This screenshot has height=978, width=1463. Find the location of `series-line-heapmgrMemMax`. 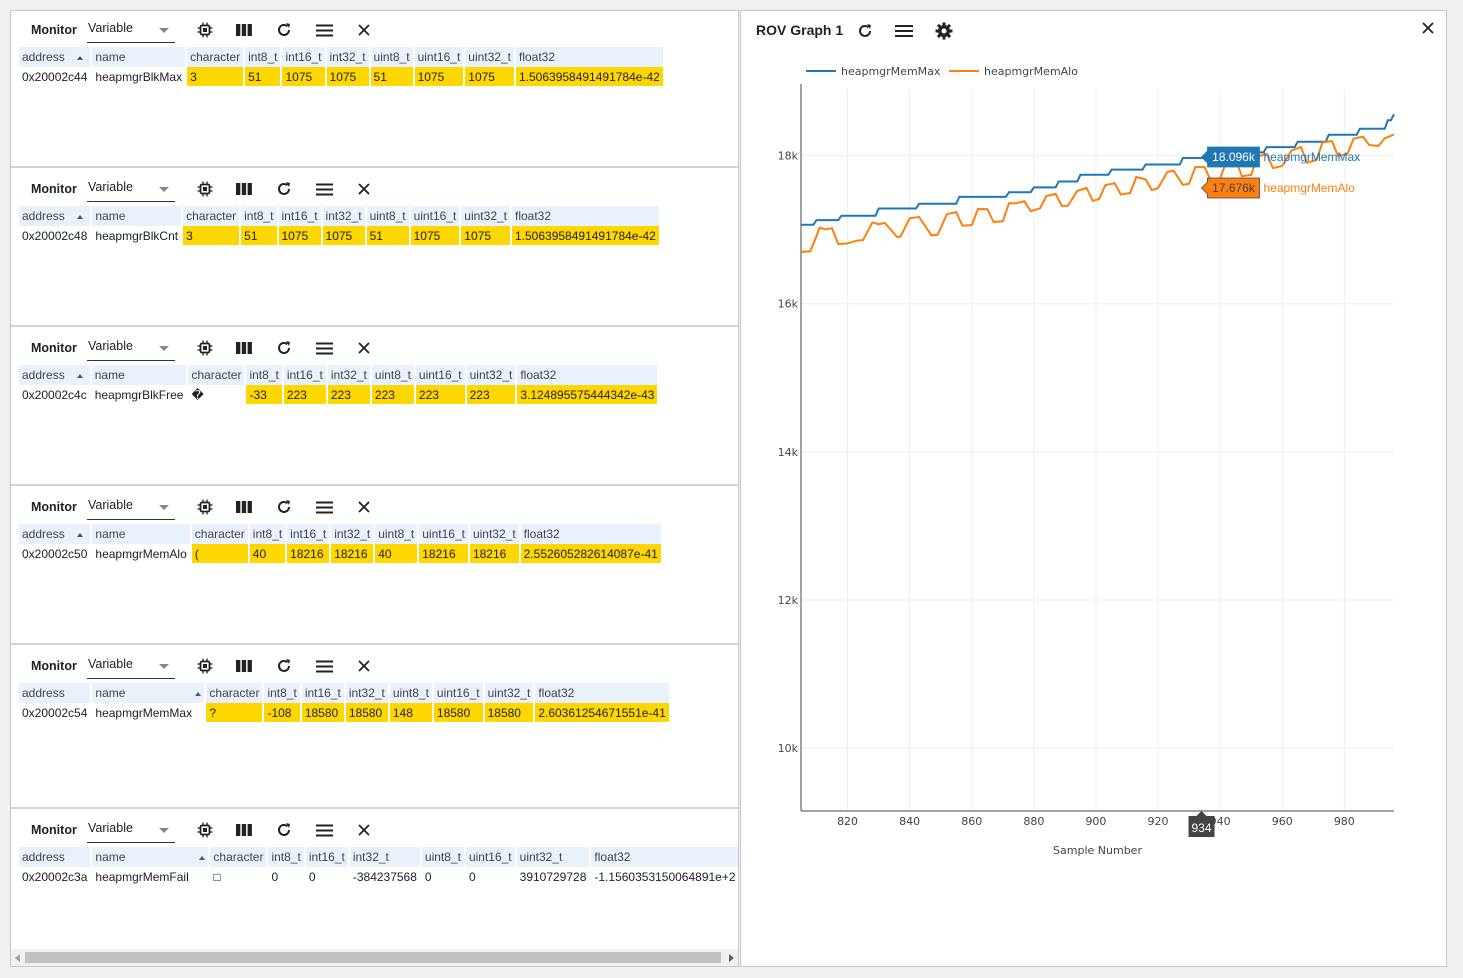

series-line-heapmgrMemMax is located at coordinates (1098, 169).